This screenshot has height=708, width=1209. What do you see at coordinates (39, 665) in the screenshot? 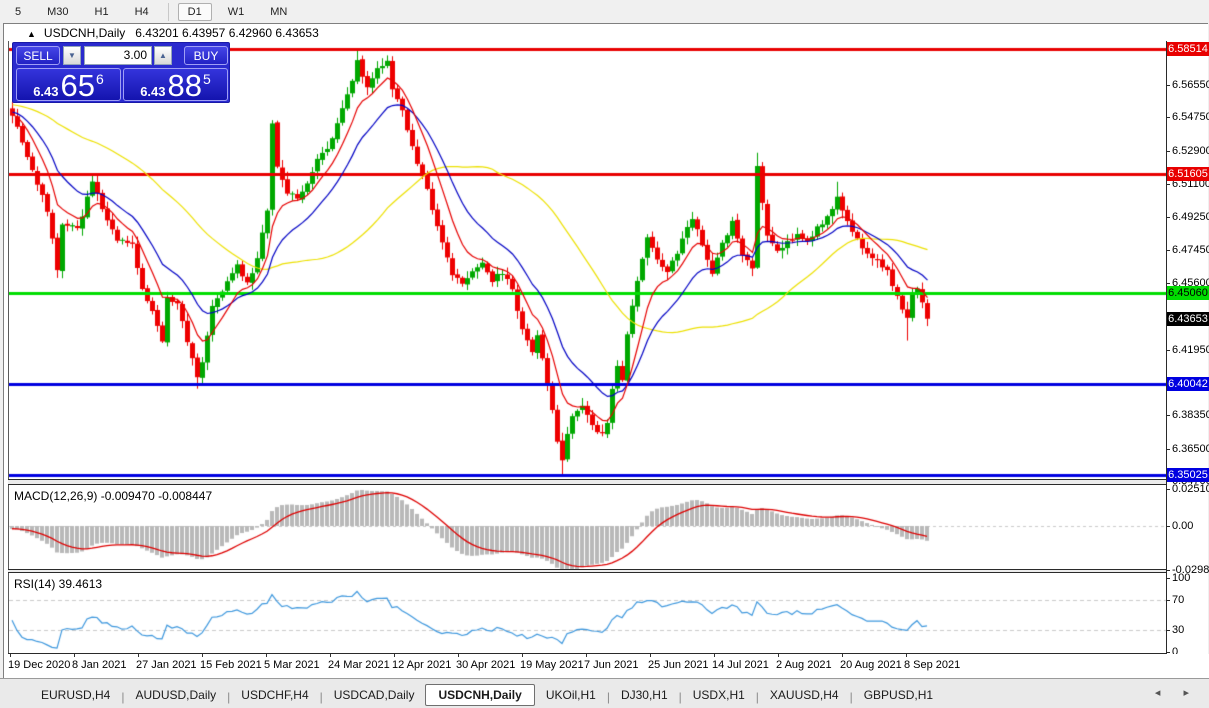
I see `date-axis-label: 19 Dec 2020` at bounding box center [39, 665].